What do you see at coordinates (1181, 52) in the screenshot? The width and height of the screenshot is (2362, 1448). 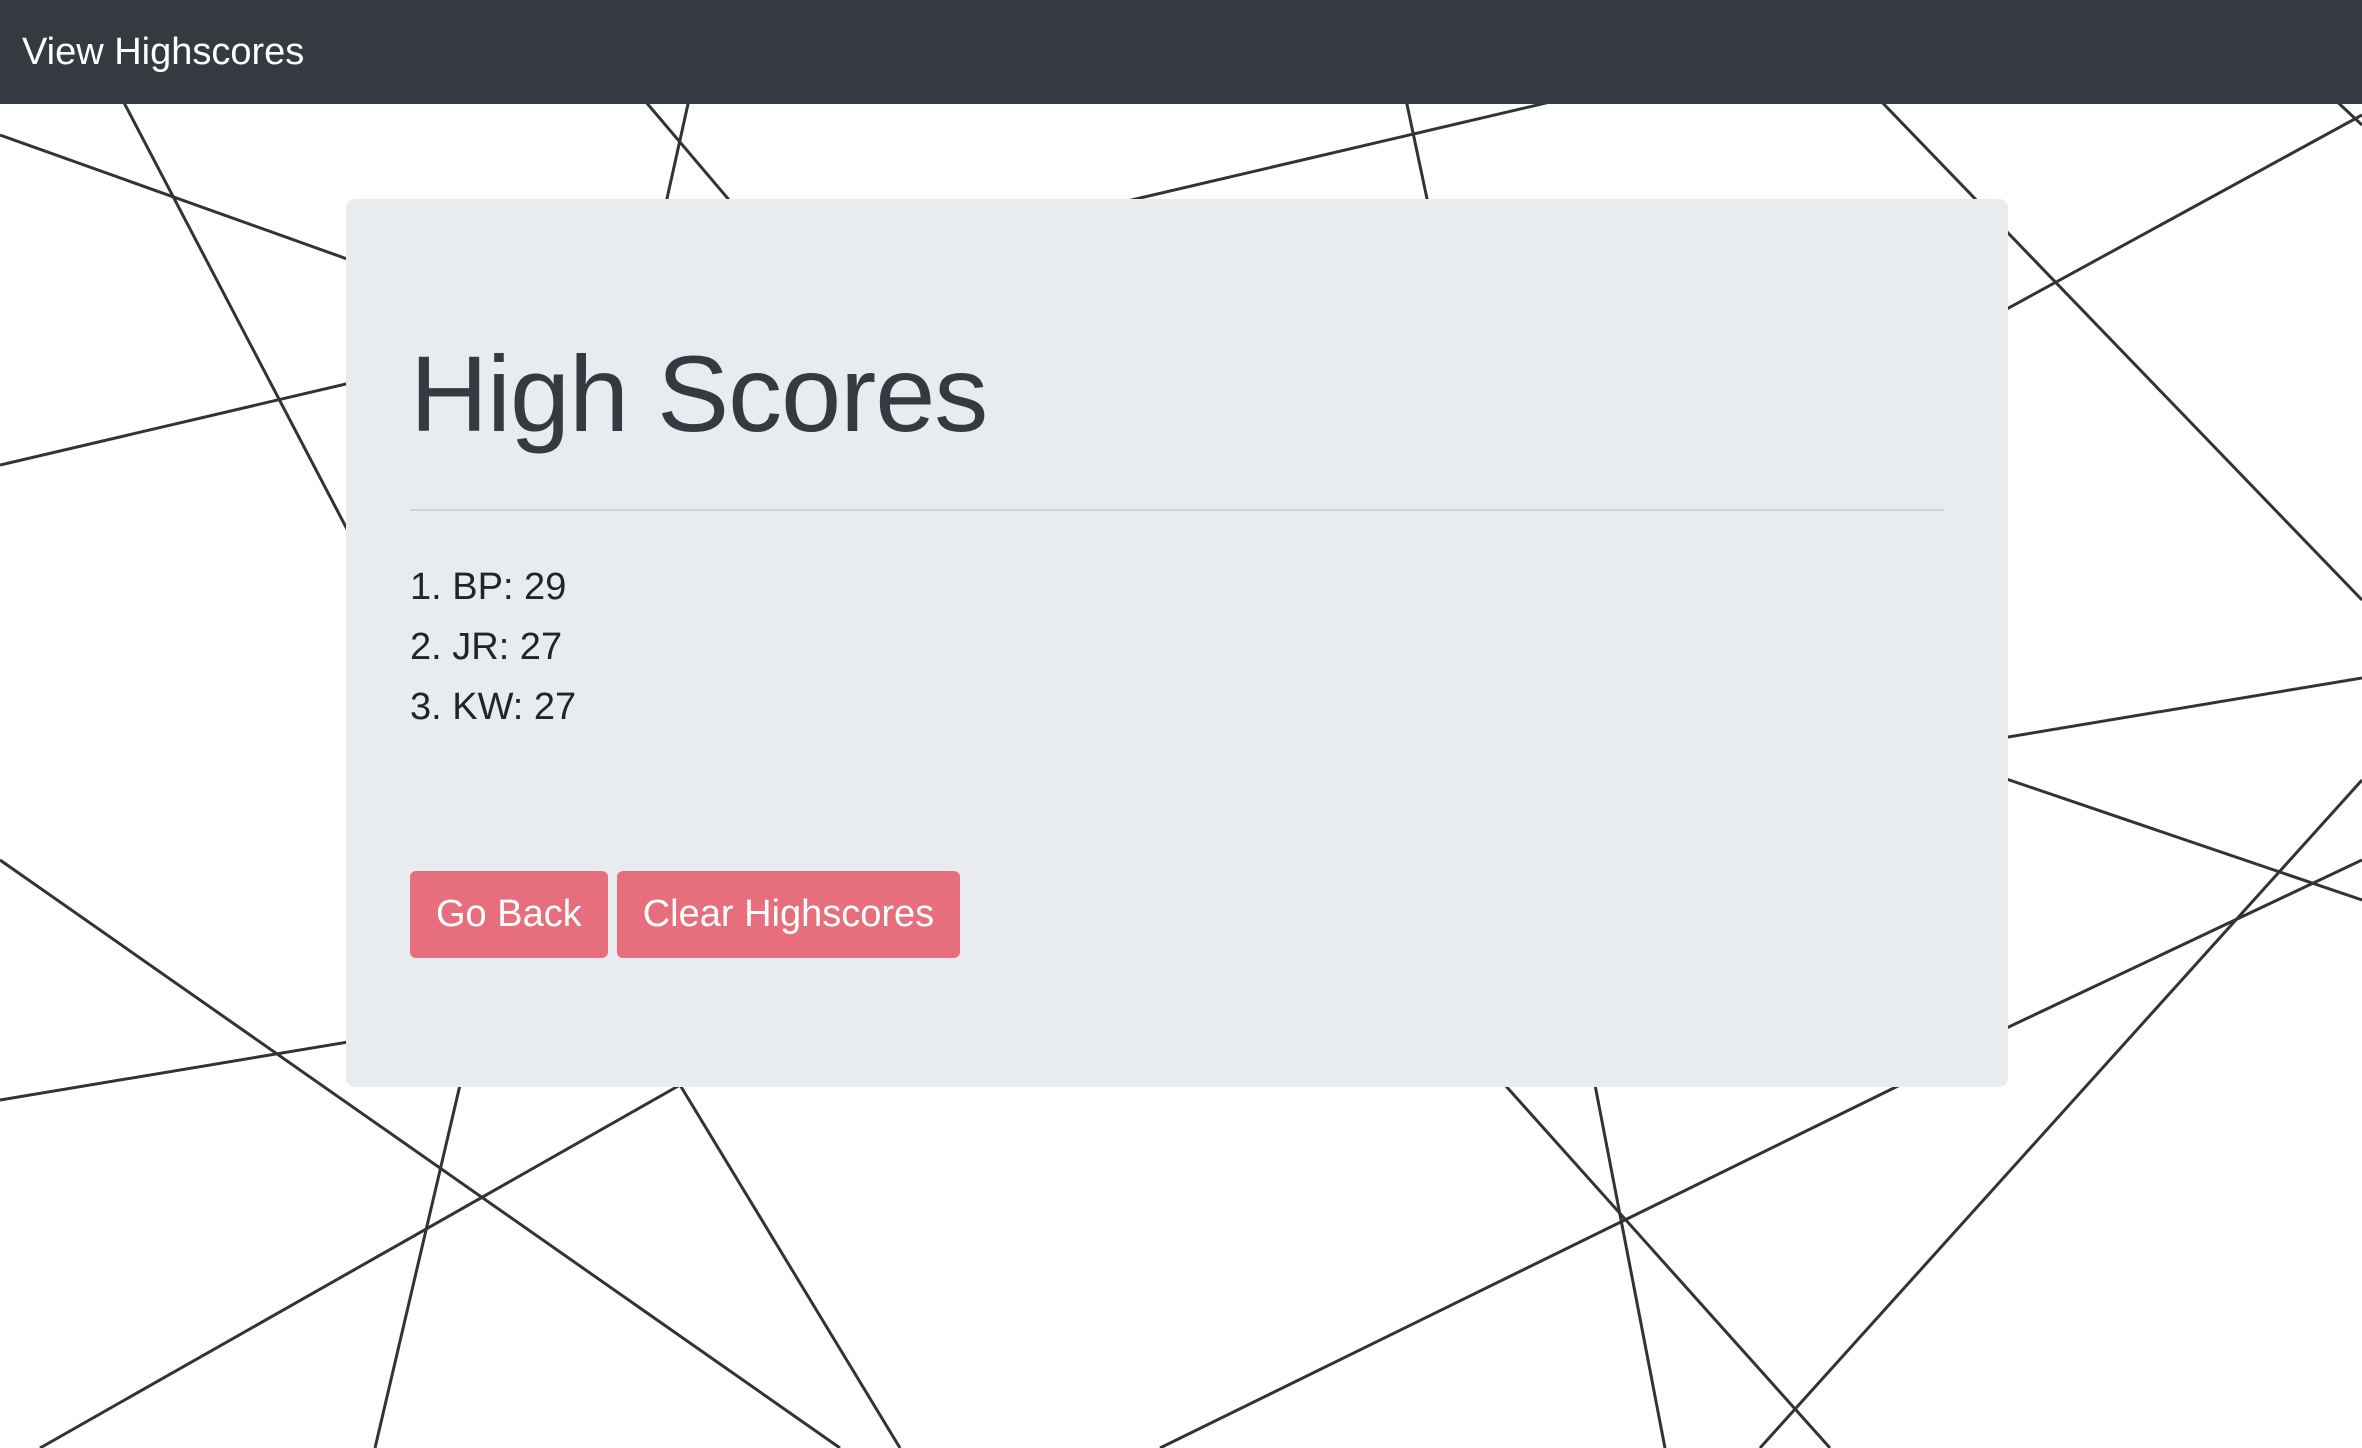 I see `top-navbar: View Highscores` at bounding box center [1181, 52].